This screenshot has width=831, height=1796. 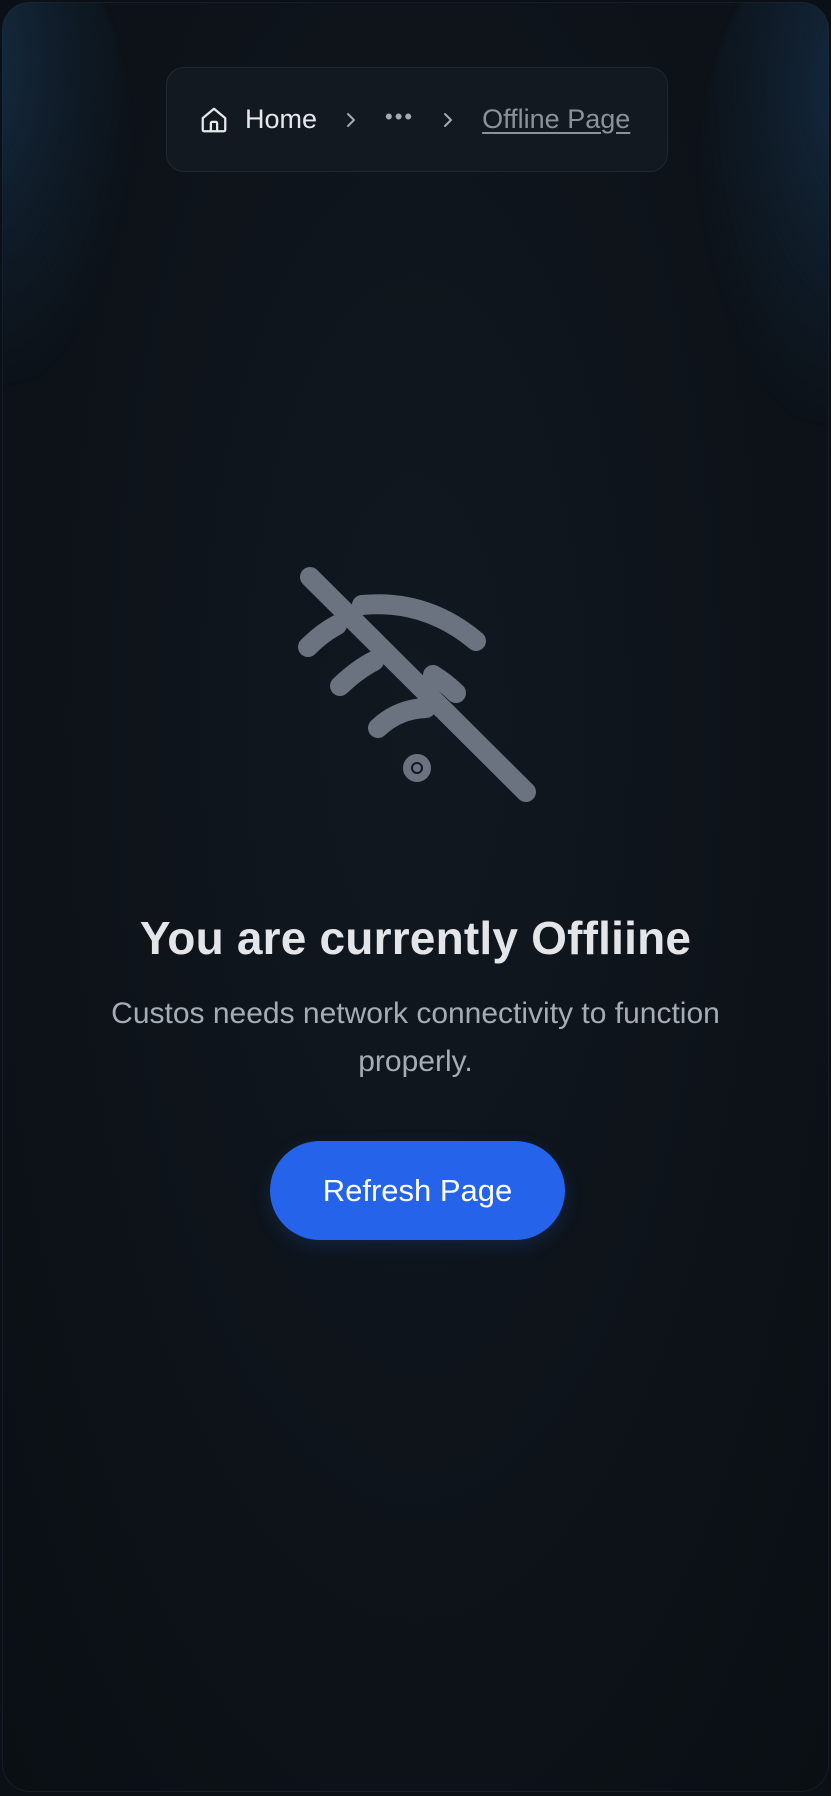 What do you see at coordinates (764, 212) in the screenshot?
I see `background-glow-right` at bounding box center [764, 212].